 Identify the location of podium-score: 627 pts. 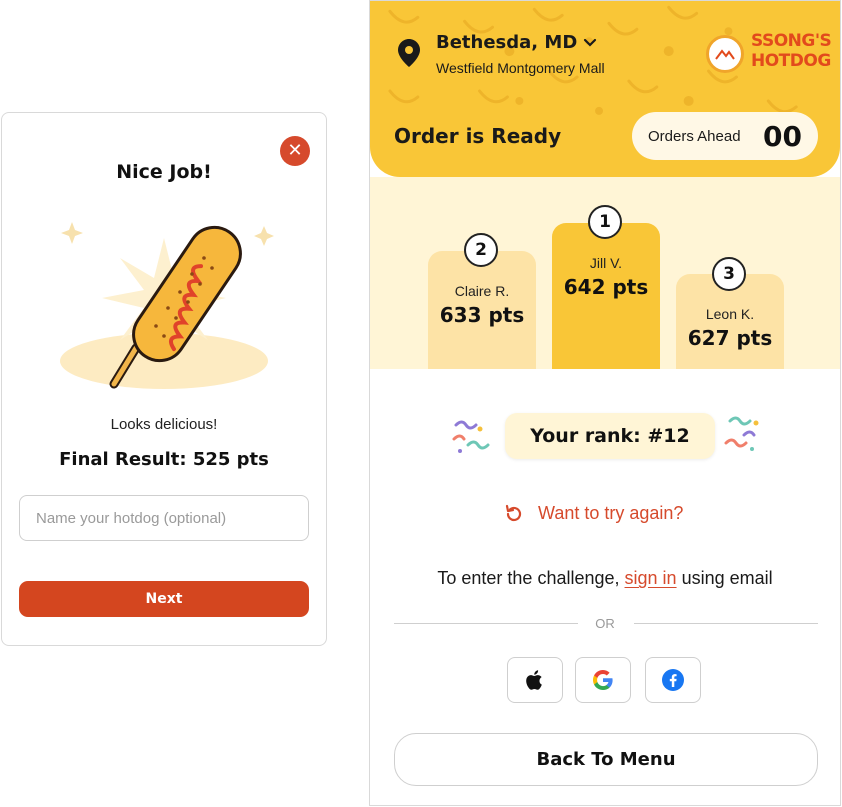
(730, 338).